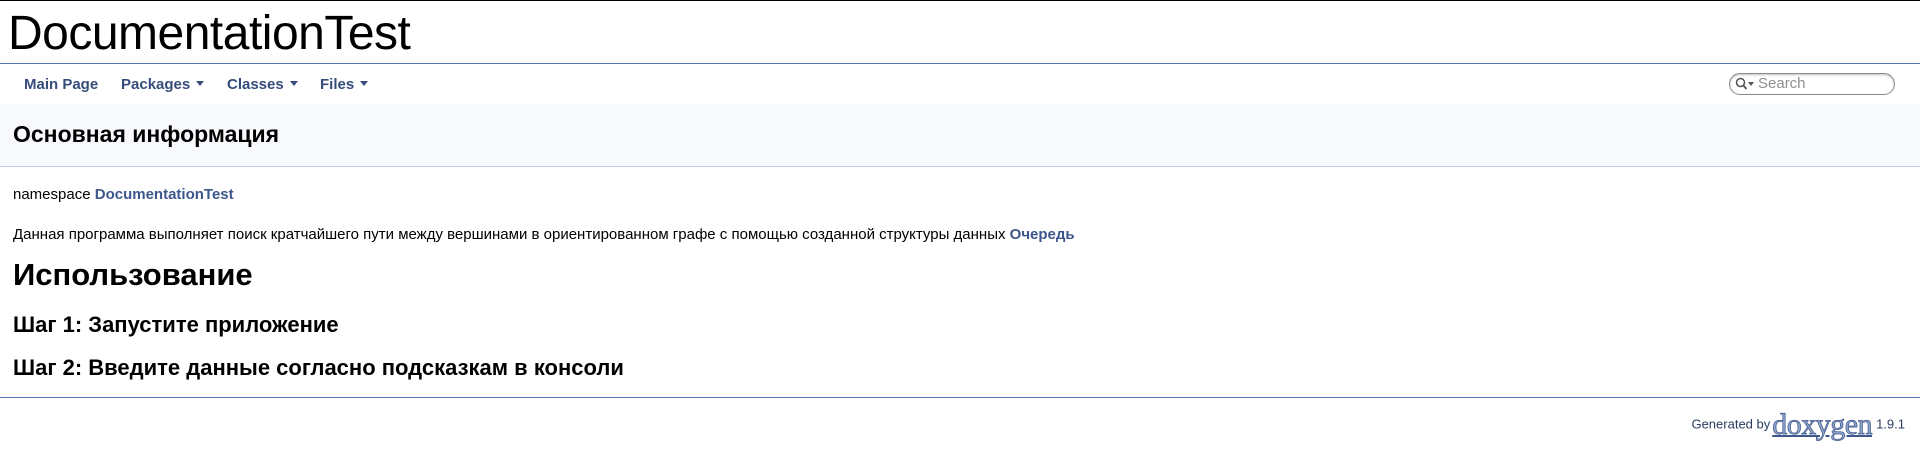 This screenshot has width=1920, height=465. What do you see at coordinates (960, 84) in the screenshot?
I see `main-nav: Main Page Packages Classes Files` at bounding box center [960, 84].